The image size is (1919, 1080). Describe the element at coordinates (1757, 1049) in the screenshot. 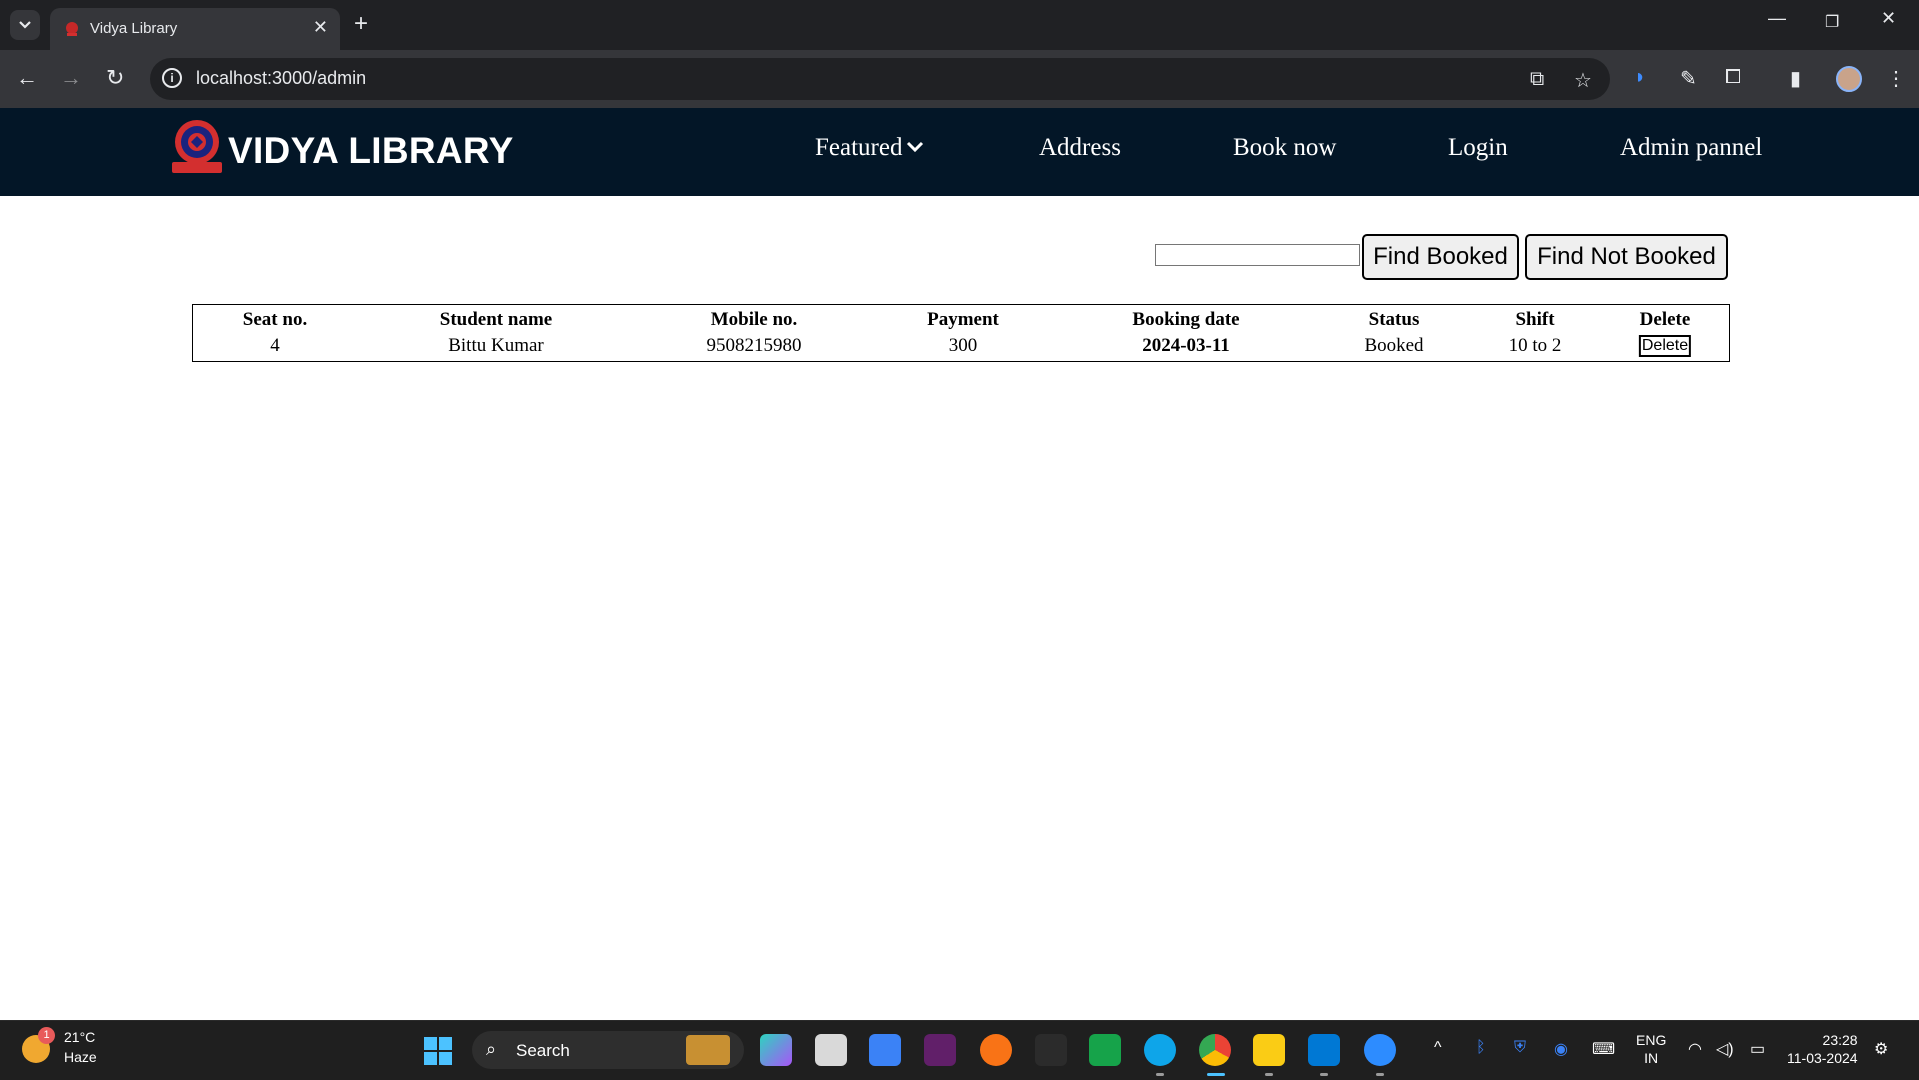

I see `battery-icon: ▭` at that location.